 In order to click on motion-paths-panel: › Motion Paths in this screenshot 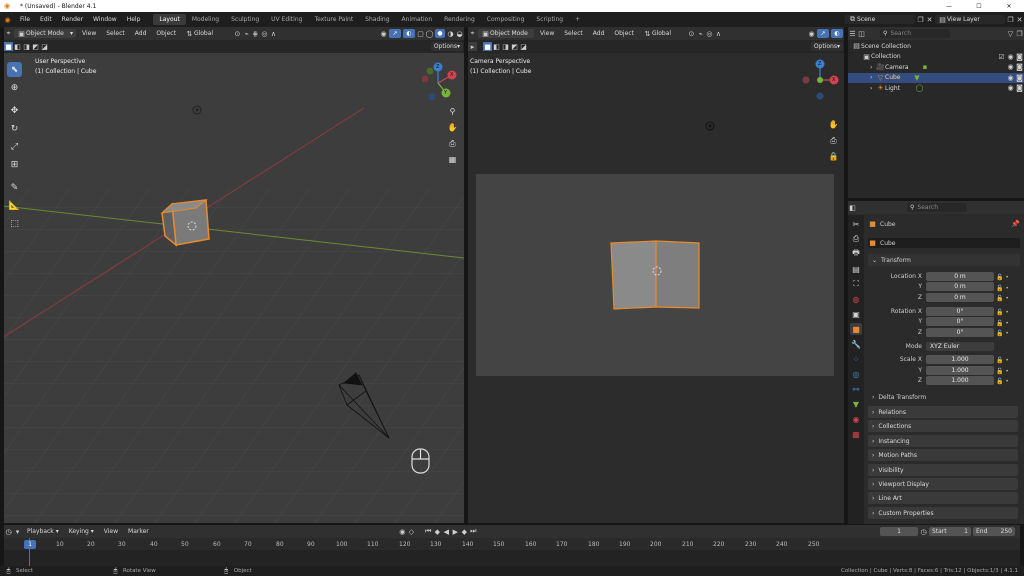, I will do `click(943, 455)`.